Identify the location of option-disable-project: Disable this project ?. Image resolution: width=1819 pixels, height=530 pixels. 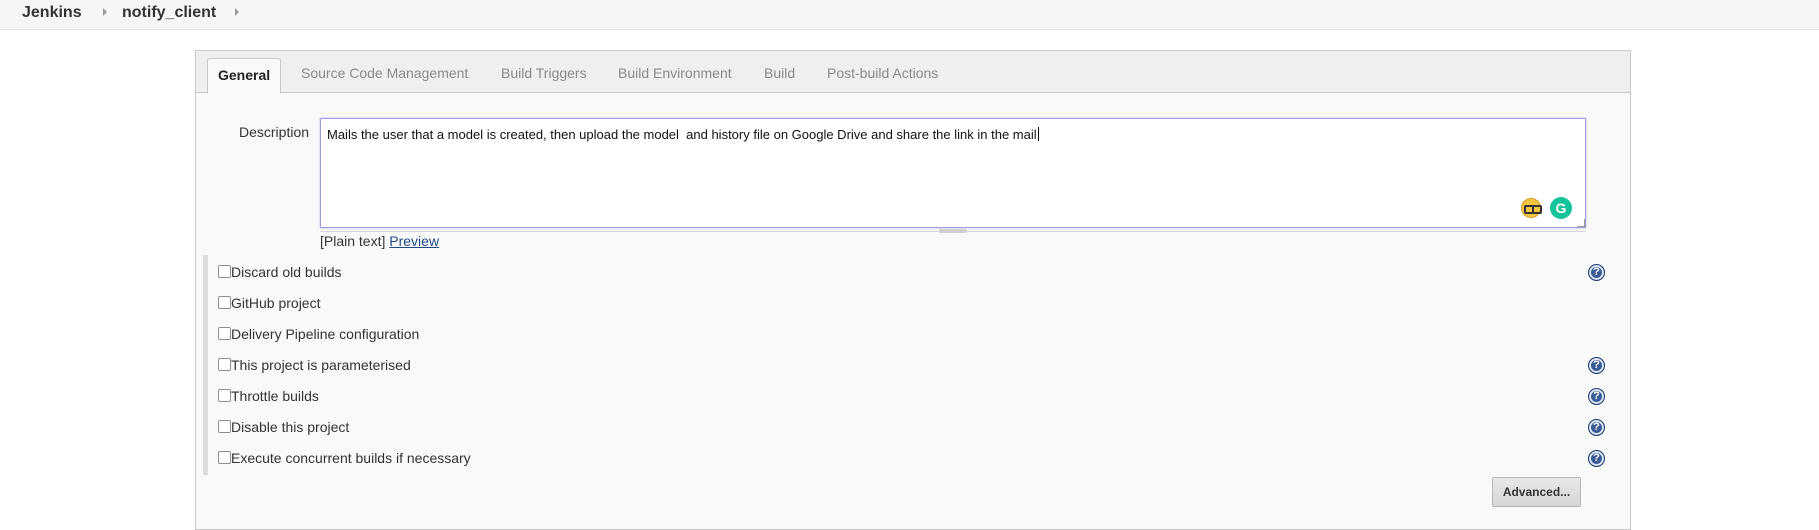
(918, 429).